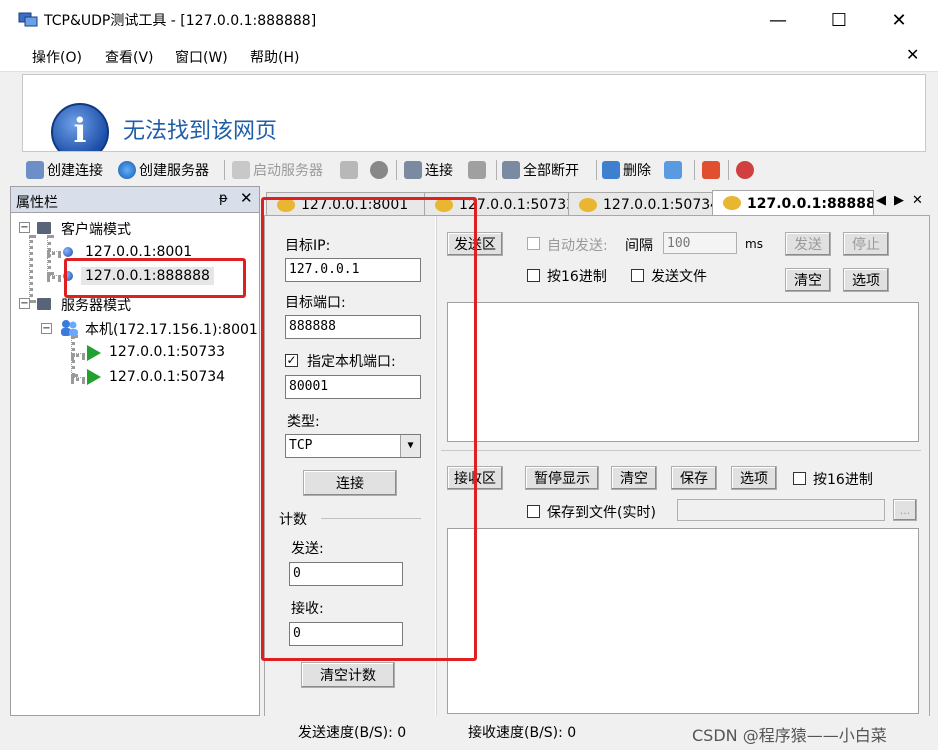 The image size is (938, 750). What do you see at coordinates (694, 478) in the screenshot?
I see `receive-save-button: 保存` at bounding box center [694, 478].